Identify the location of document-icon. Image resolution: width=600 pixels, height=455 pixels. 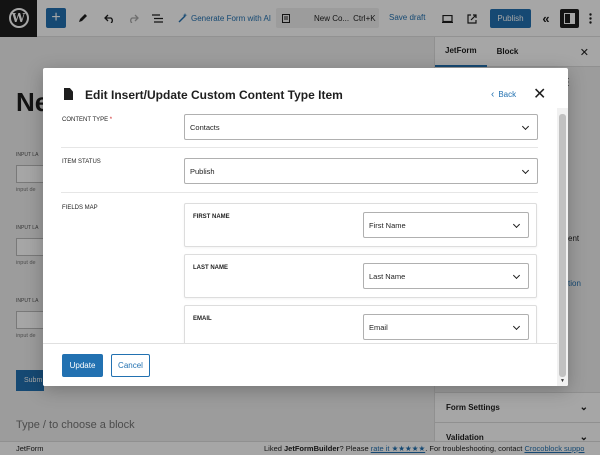
(68, 94).